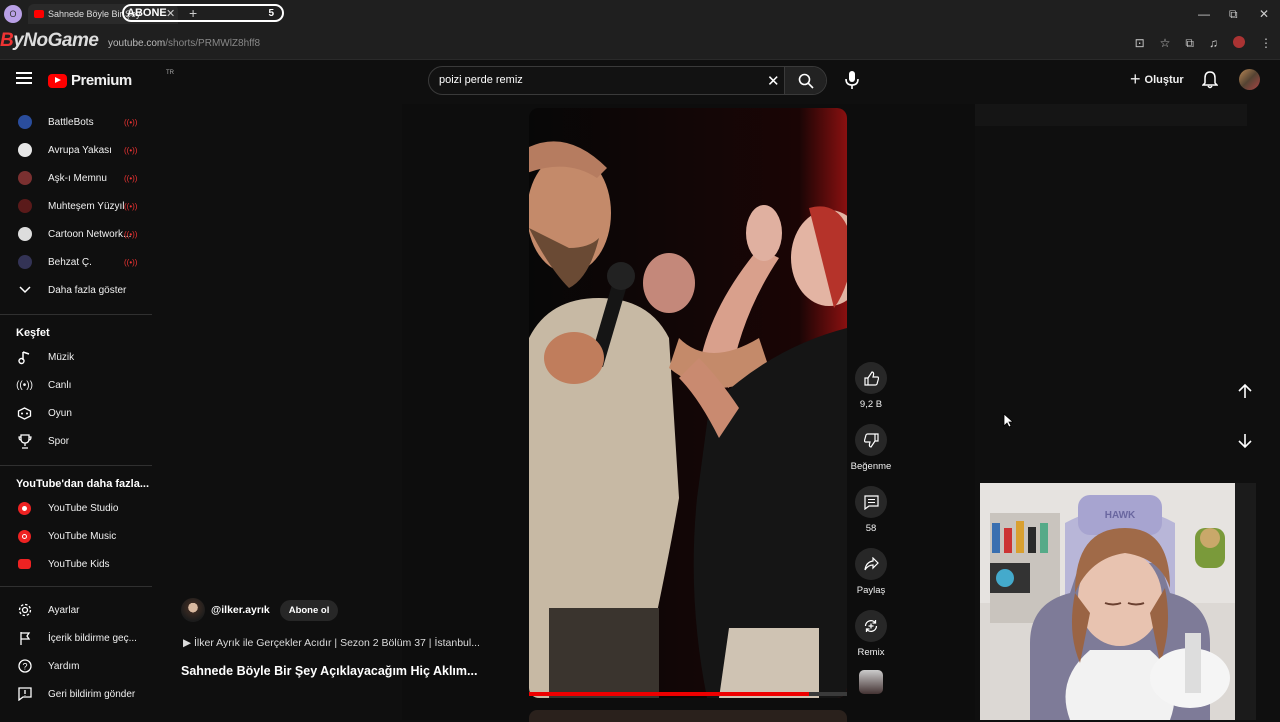 Image resolution: width=1280 pixels, height=722 pixels. Describe the element at coordinates (24, 610) in the screenshot. I see `gear-icon` at that location.